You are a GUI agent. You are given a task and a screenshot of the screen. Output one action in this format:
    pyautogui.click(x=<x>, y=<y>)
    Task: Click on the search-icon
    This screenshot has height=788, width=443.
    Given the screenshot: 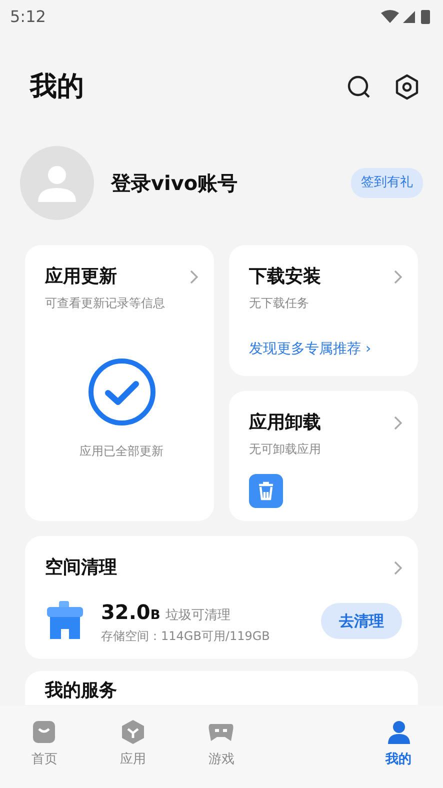 What is the action you would take?
    pyautogui.click(x=359, y=87)
    